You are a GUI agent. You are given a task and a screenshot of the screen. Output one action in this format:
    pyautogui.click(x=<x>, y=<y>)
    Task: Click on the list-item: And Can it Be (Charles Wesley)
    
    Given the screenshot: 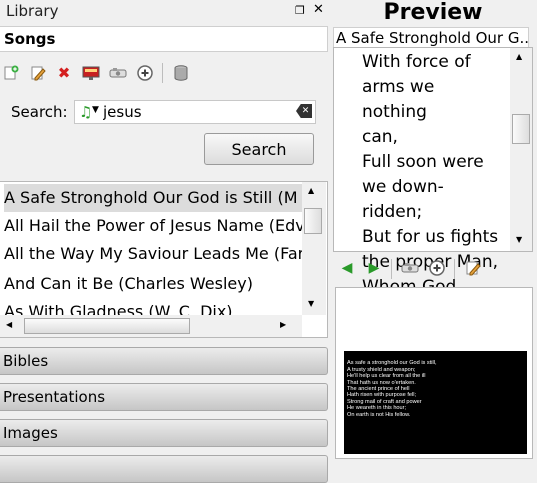 What is the action you would take?
    pyautogui.click(x=153, y=284)
    